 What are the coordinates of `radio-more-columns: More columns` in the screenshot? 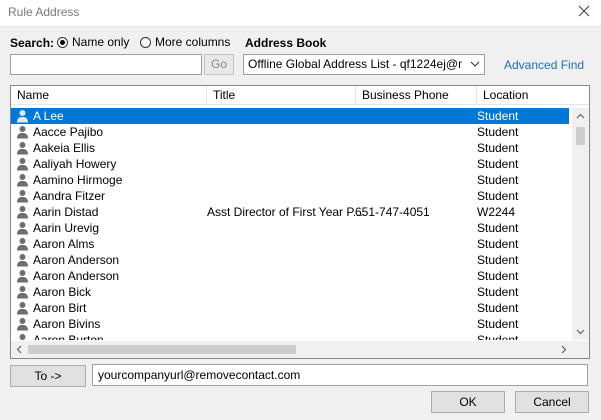 It's located at (185, 42).